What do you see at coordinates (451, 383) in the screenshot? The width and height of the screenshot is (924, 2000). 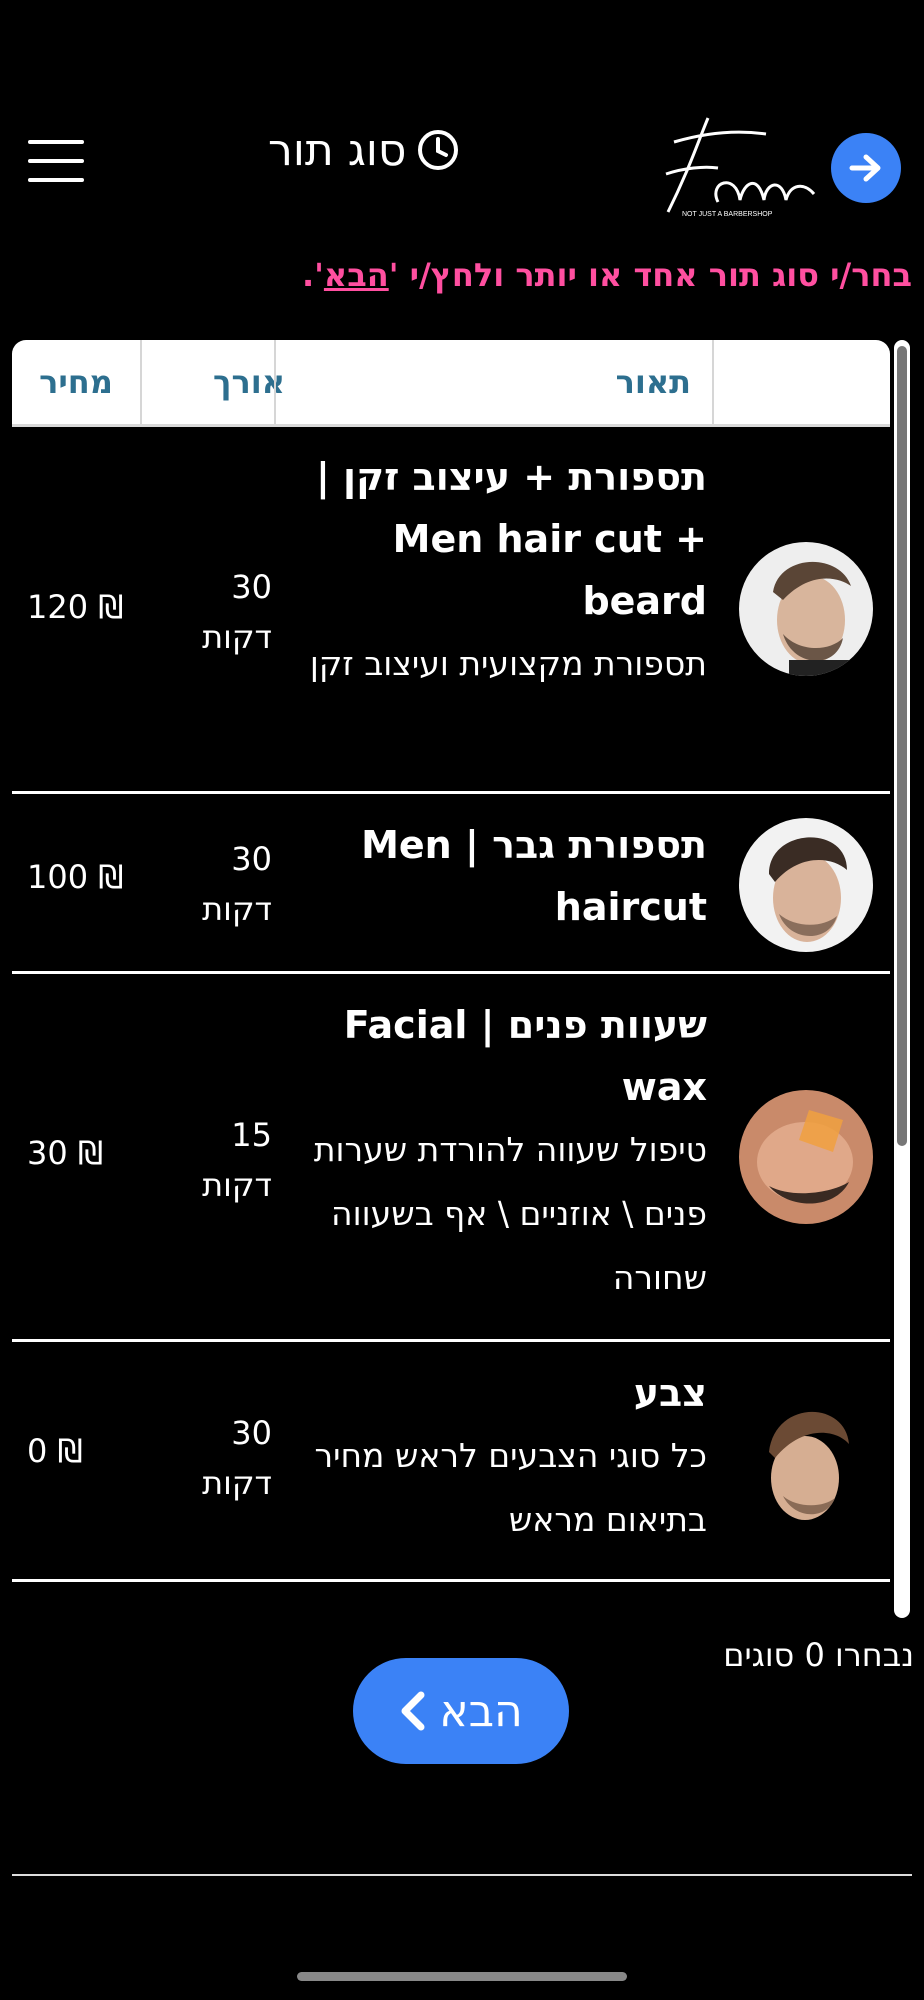 I see `table-header: תאור אורך מחיר` at bounding box center [451, 383].